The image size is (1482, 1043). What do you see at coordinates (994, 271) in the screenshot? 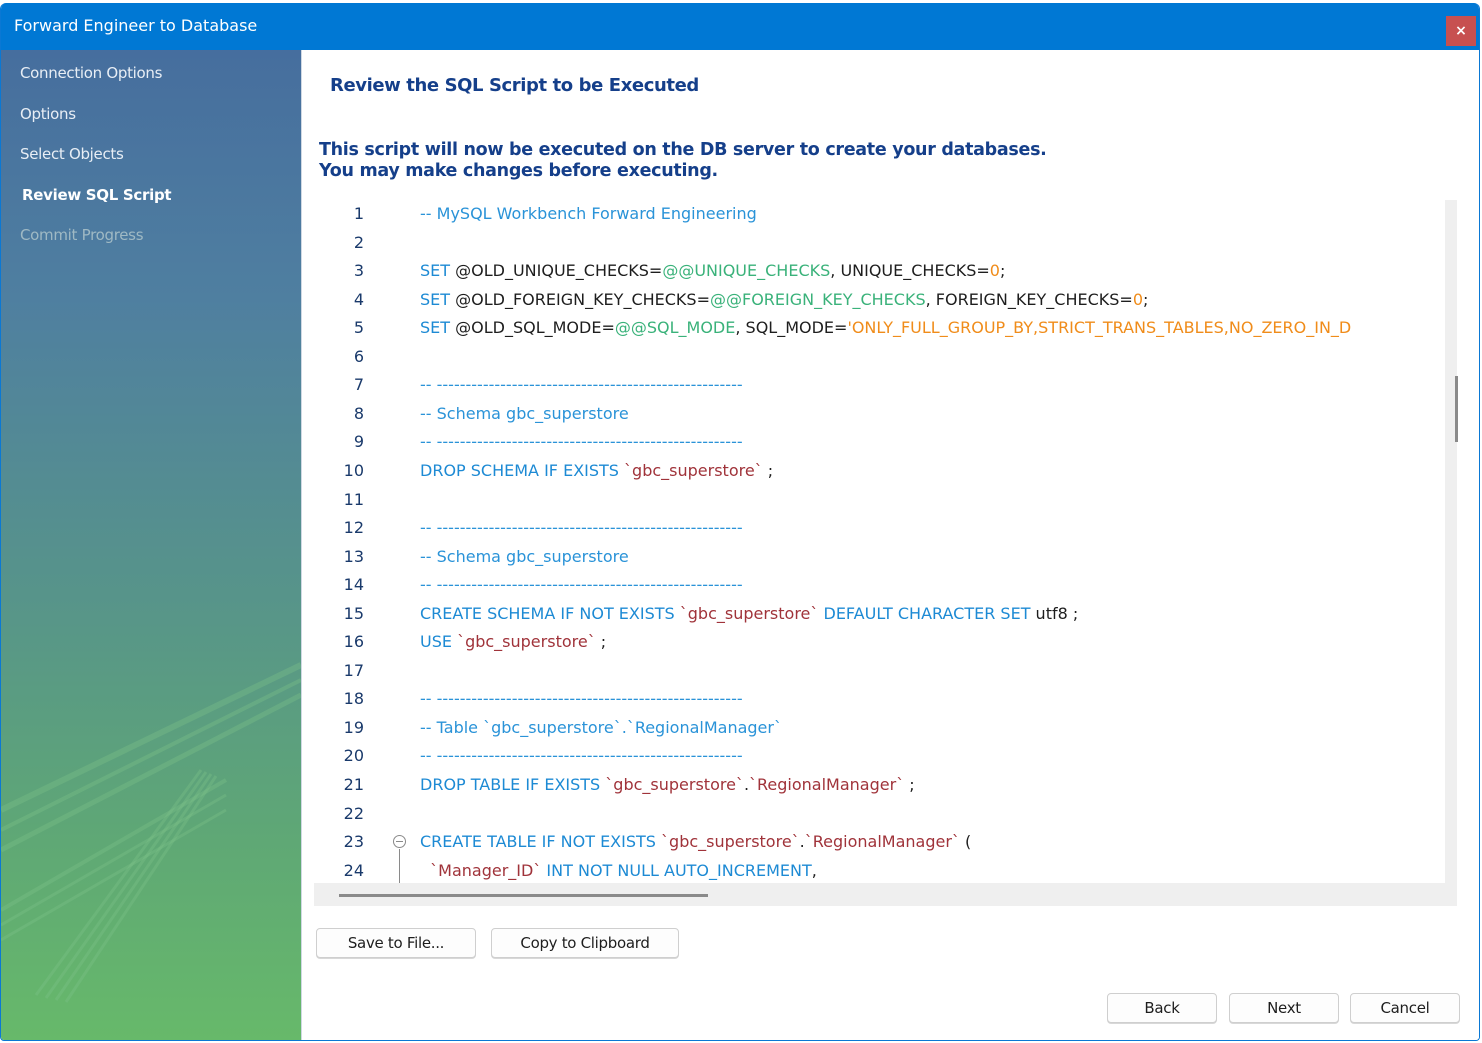
I see `code-token: 0` at bounding box center [994, 271].